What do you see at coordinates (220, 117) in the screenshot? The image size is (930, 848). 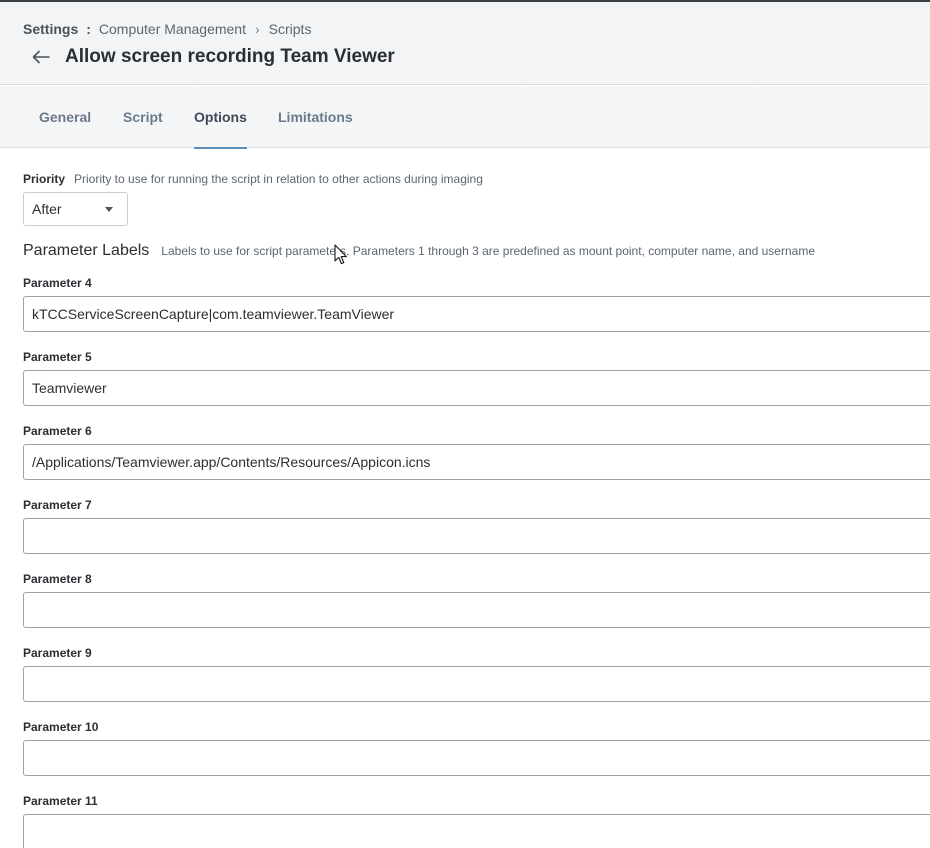 I see `tab-options: Options` at bounding box center [220, 117].